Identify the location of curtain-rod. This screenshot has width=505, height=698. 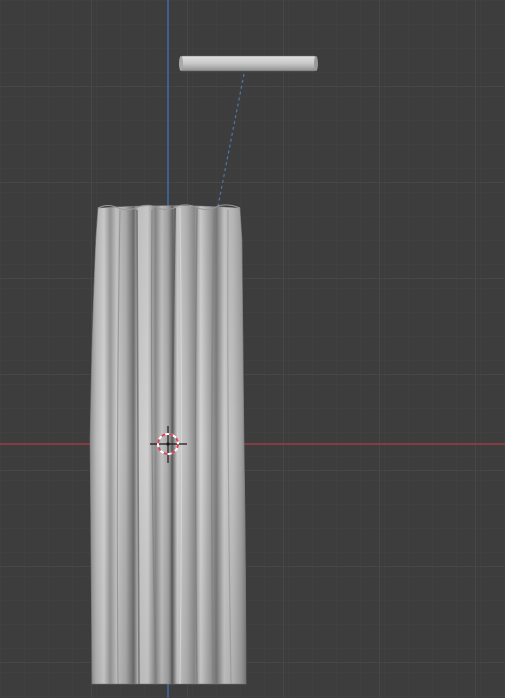
(248, 63).